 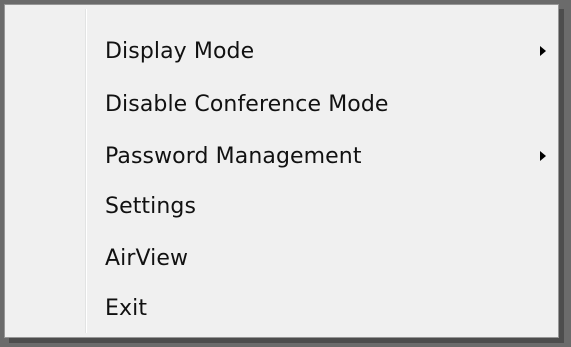 I want to click on menu-item-display-mode: Display Mode, so click(x=281, y=51).